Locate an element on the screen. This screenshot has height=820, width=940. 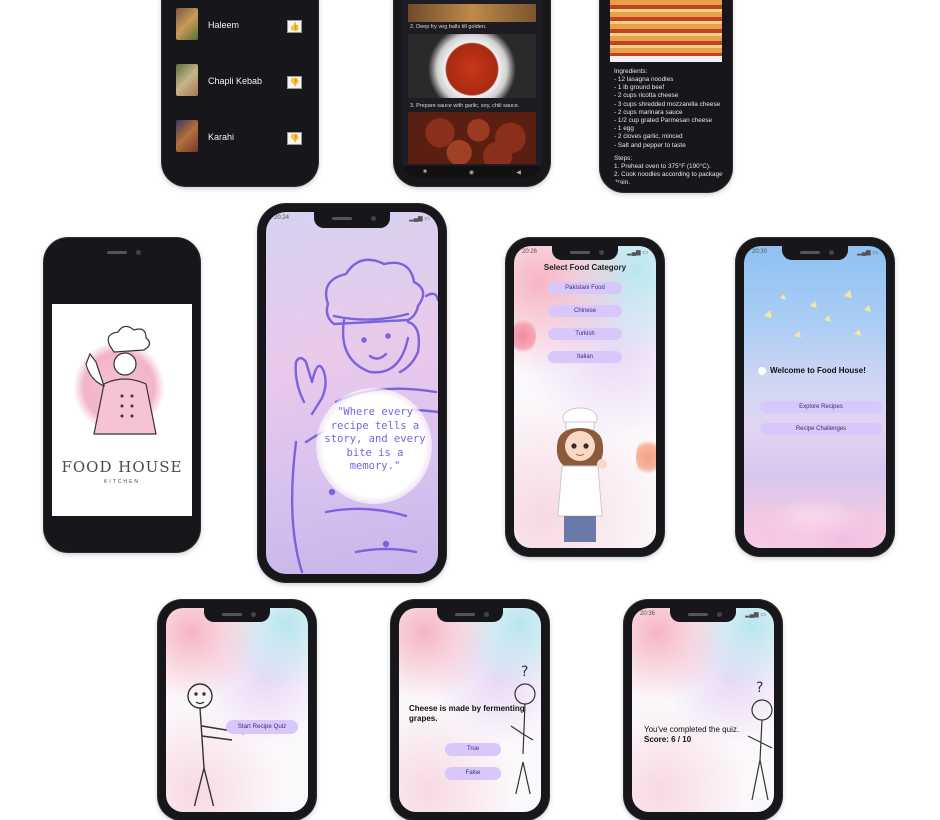
step-item: 2. Cook noodles according to package is located at coordinates (668, 175).